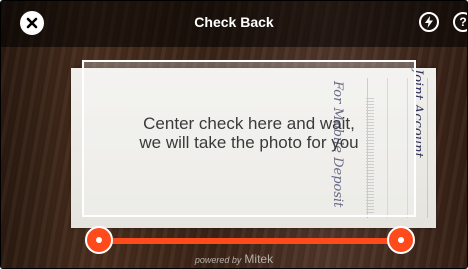  I want to click on flash-button, so click(429, 22).